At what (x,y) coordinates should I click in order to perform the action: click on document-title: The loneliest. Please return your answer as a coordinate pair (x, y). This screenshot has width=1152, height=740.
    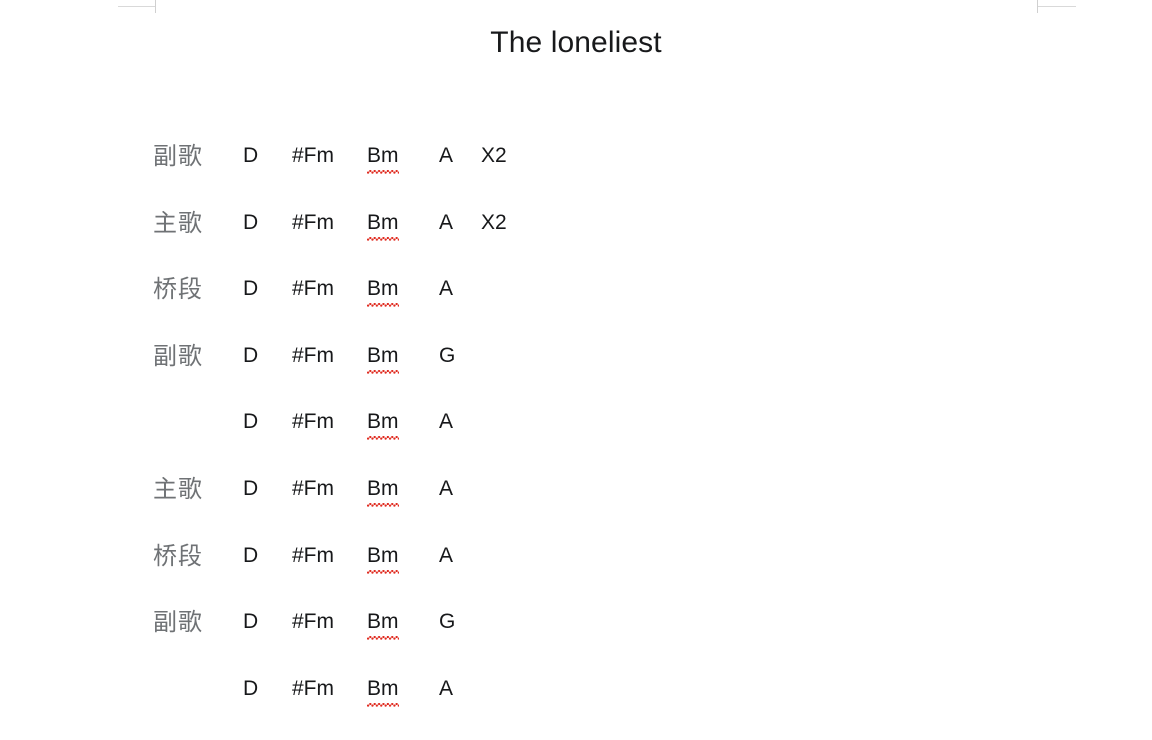
    Looking at the image, I should click on (576, 42).